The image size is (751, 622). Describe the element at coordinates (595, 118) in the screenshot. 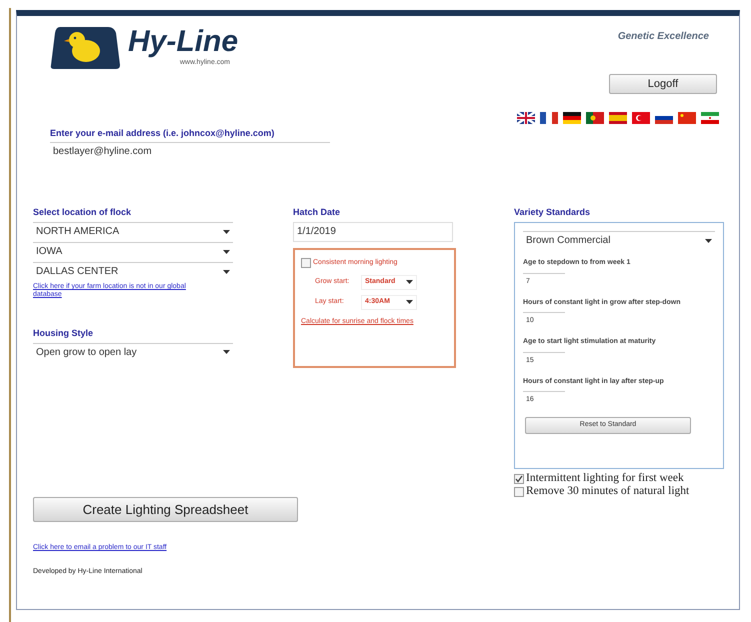

I see `portugal-flag-icon` at that location.